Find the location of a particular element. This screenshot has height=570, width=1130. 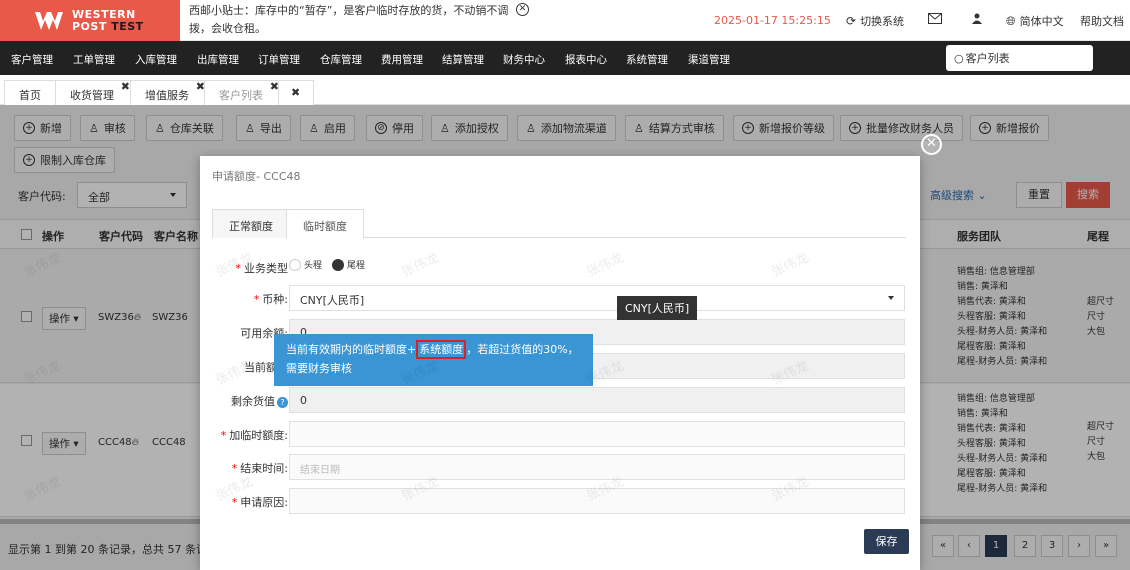

tab-receiving-label: 收货管理 is located at coordinates (92, 95).